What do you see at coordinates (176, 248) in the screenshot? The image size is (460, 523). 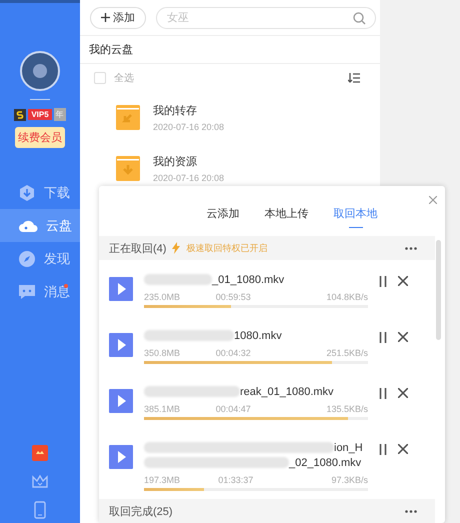 I see `lightning-icon` at bounding box center [176, 248].